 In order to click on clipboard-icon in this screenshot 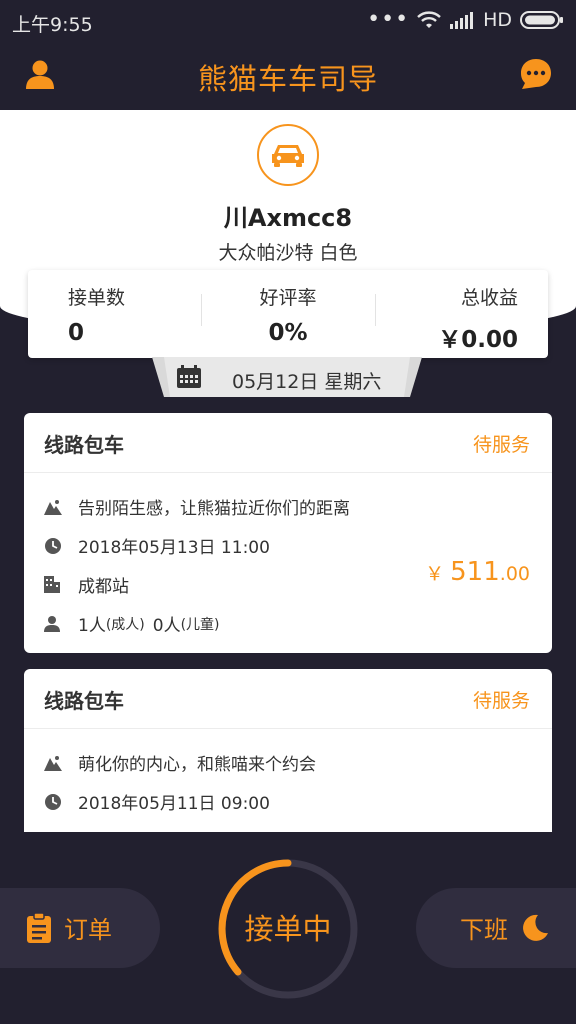, I will do `click(39, 927)`.